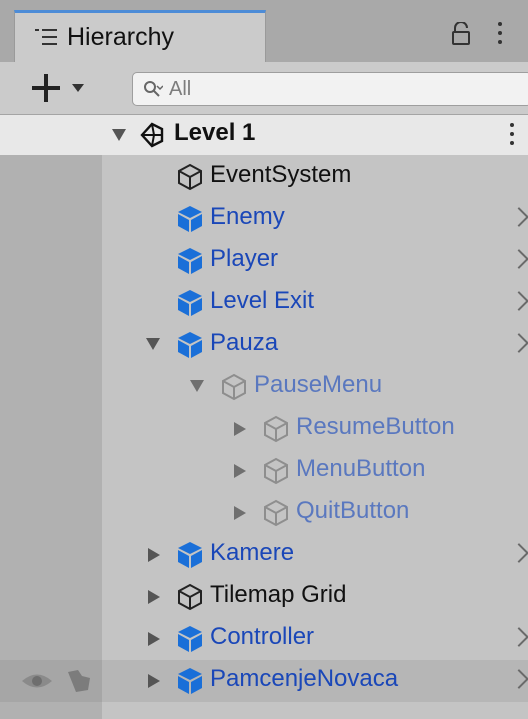  Describe the element at coordinates (153, 89) in the screenshot. I see `search-icon` at that location.